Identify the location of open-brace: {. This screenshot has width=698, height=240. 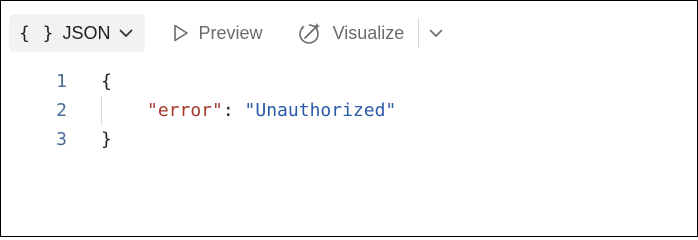
(106, 81).